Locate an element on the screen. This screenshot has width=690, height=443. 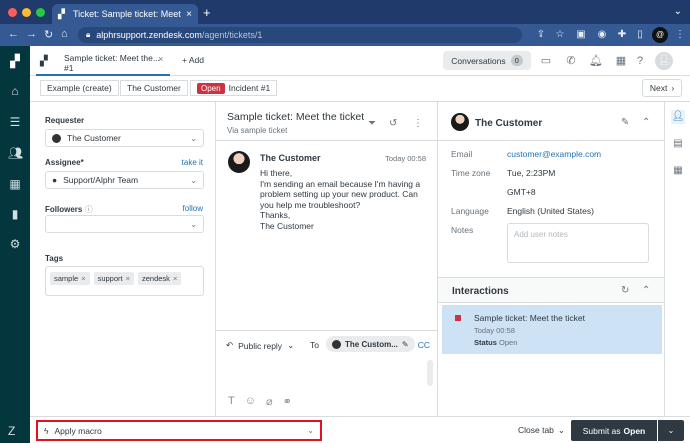
share-icon: ⇪ is located at coordinates (541, 35).